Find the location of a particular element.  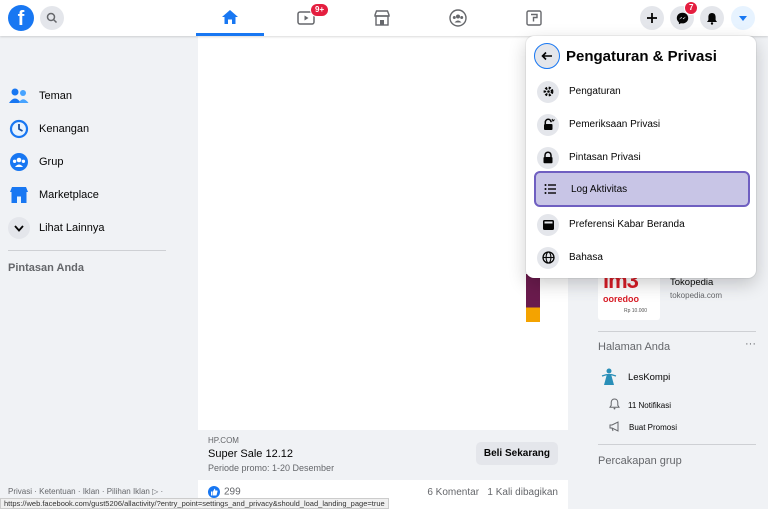

tab-watch: 9+ is located at coordinates (306, 18).